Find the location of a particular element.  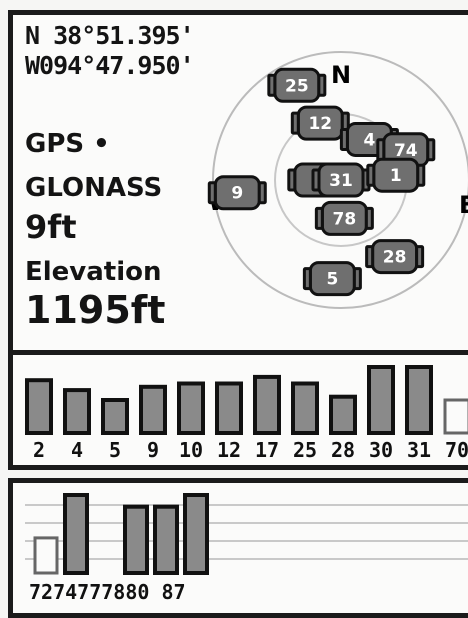

elevation-value: 1195ft is located at coordinates (95, 310).